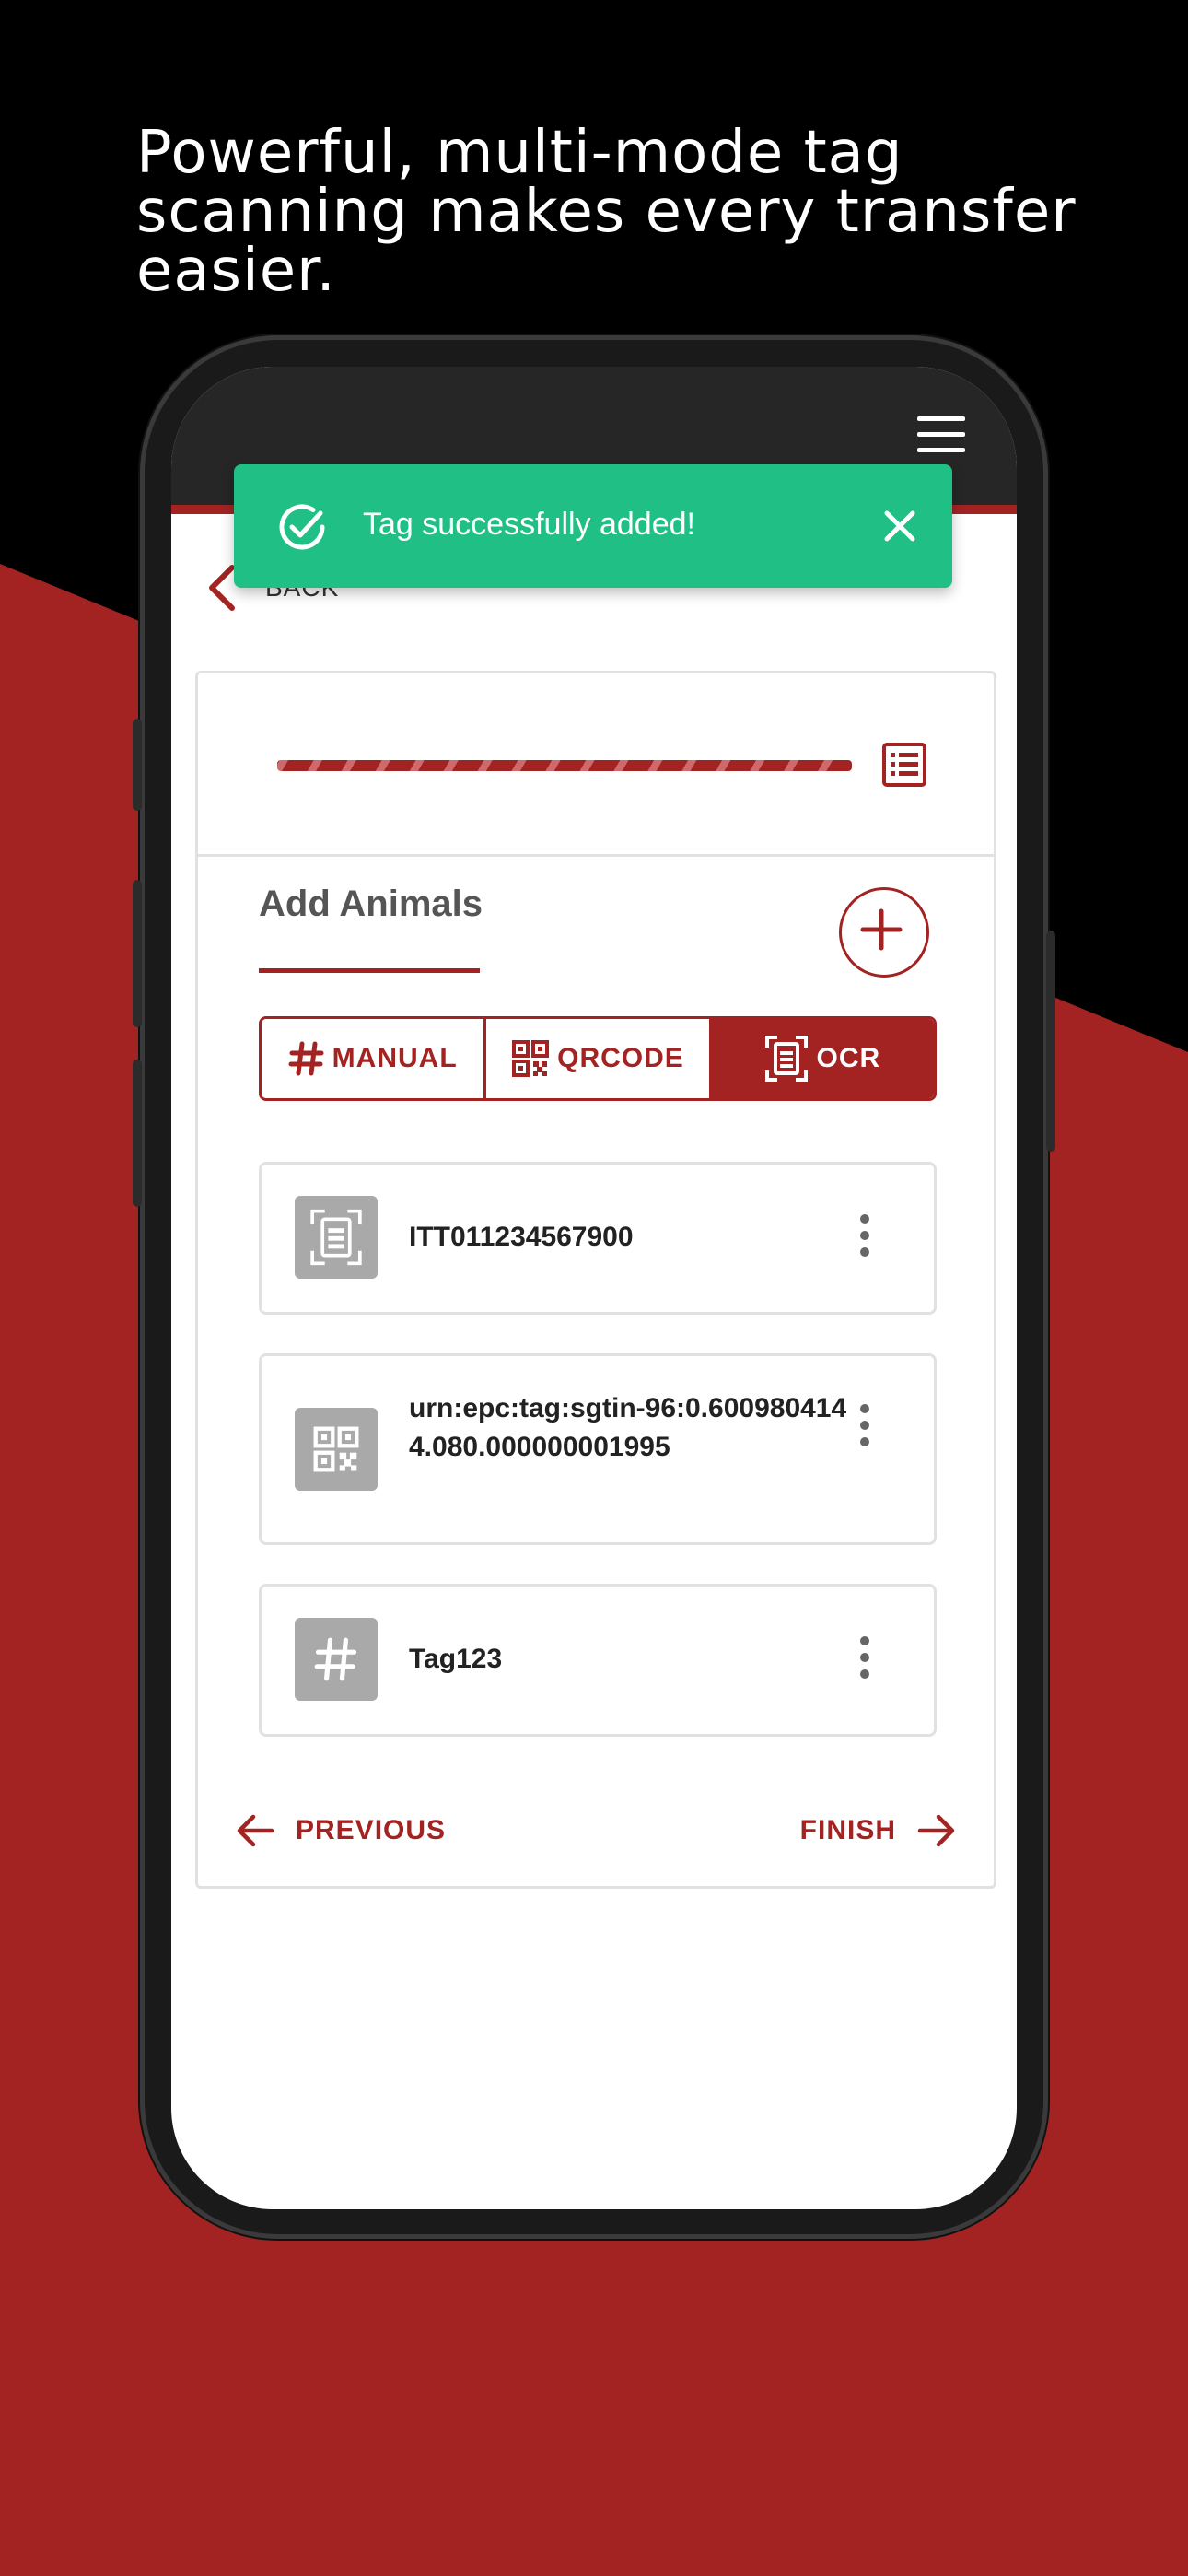 The width and height of the screenshot is (1188, 2576). I want to click on mode-manual-button: MANUAL, so click(374, 1058).